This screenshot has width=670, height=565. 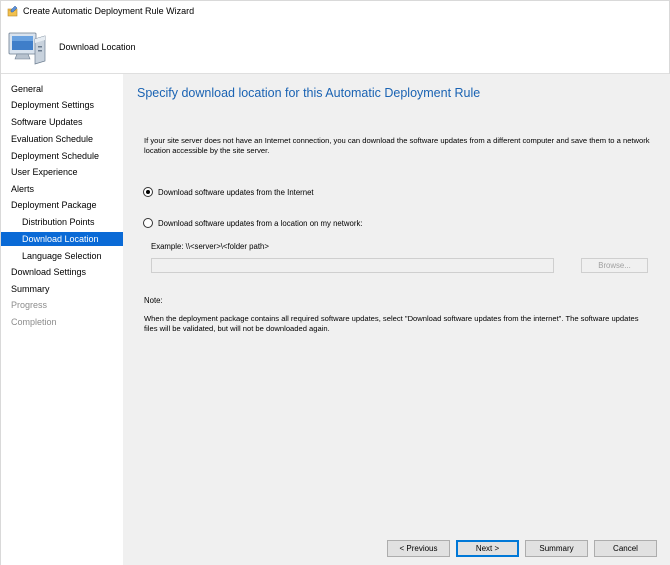 I want to click on header-page-name: Download Location, so click(x=97, y=47).